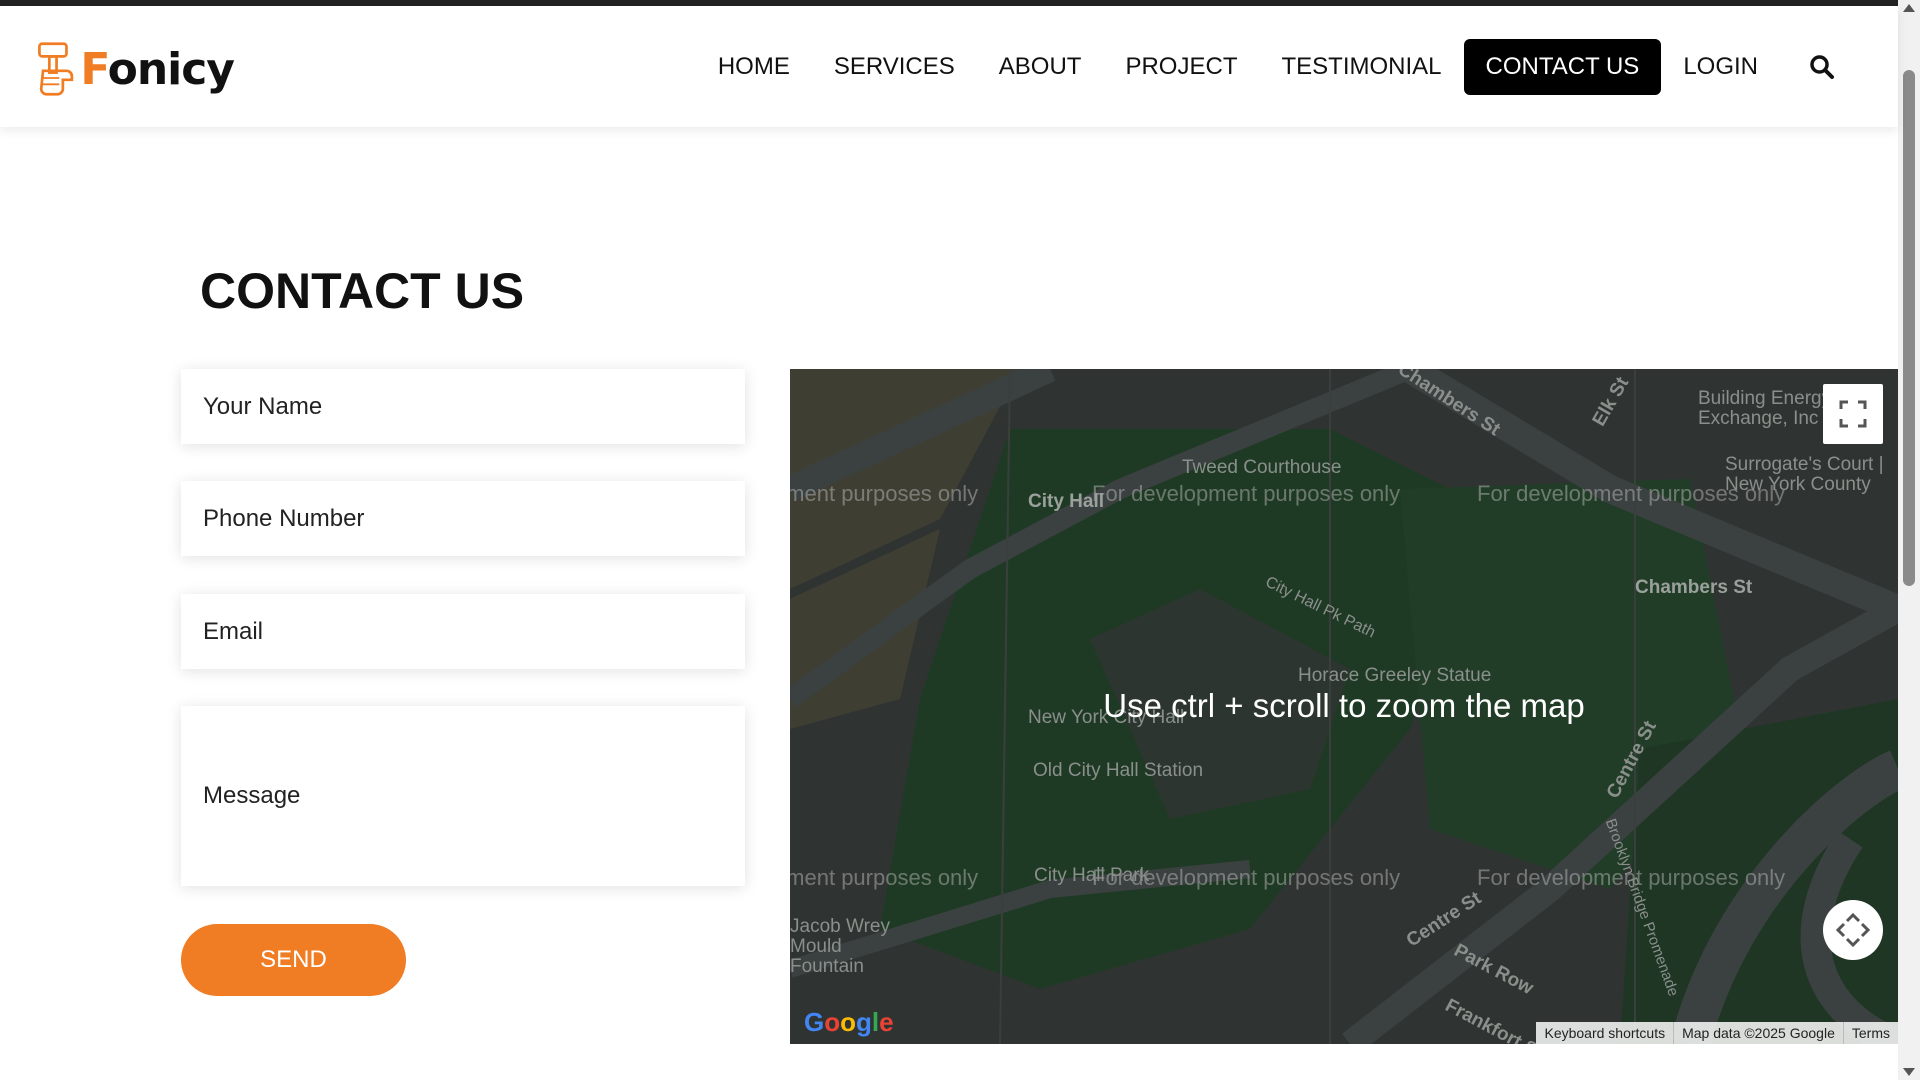 This screenshot has height=1080, width=1920. Describe the element at coordinates (1361, 67) in the screenshot. I see `nav-testimonial: TESTIMONIAL` at that location.